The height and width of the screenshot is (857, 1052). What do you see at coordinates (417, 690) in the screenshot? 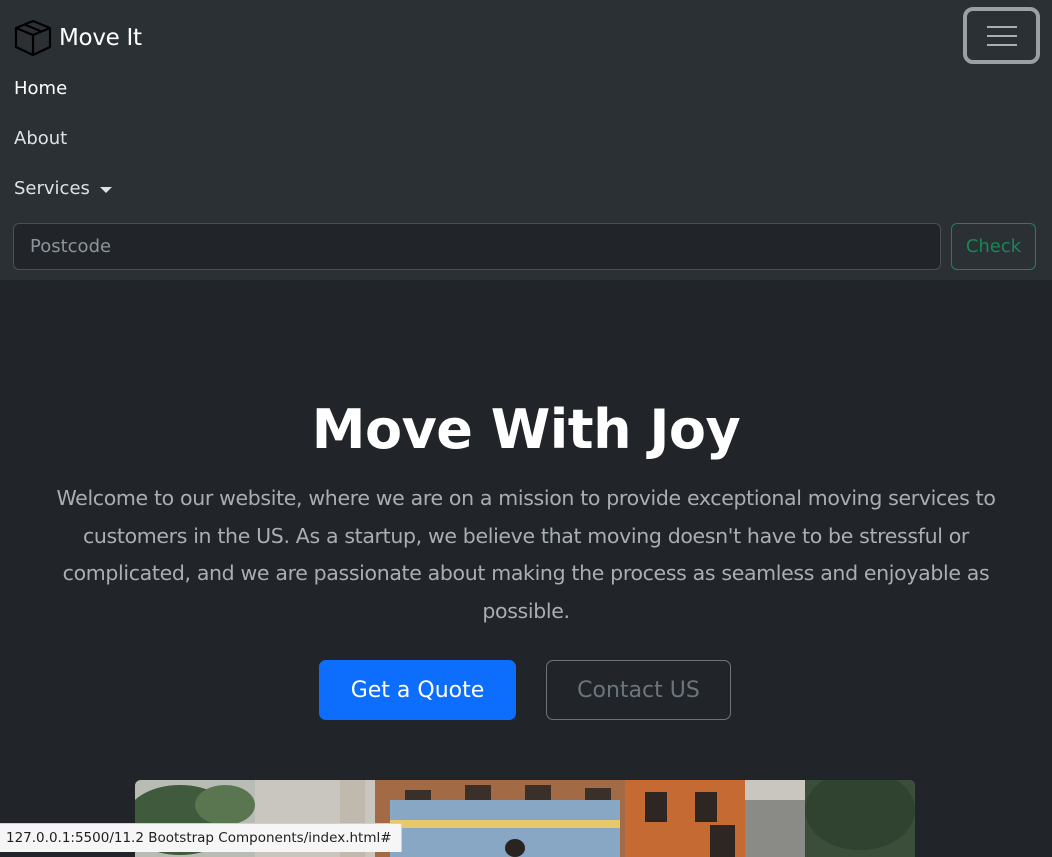
I see `get-quote-button: Get a Quote` at bounding box center [417, 690].